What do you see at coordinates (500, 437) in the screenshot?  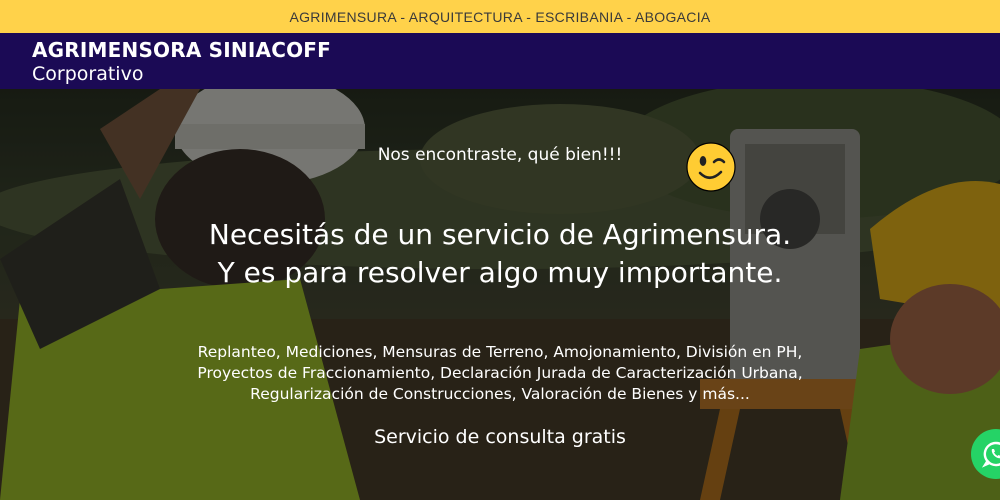 I see `free-consultation-text: Servicio de consulta gratis` at bounding box center [500, 437].